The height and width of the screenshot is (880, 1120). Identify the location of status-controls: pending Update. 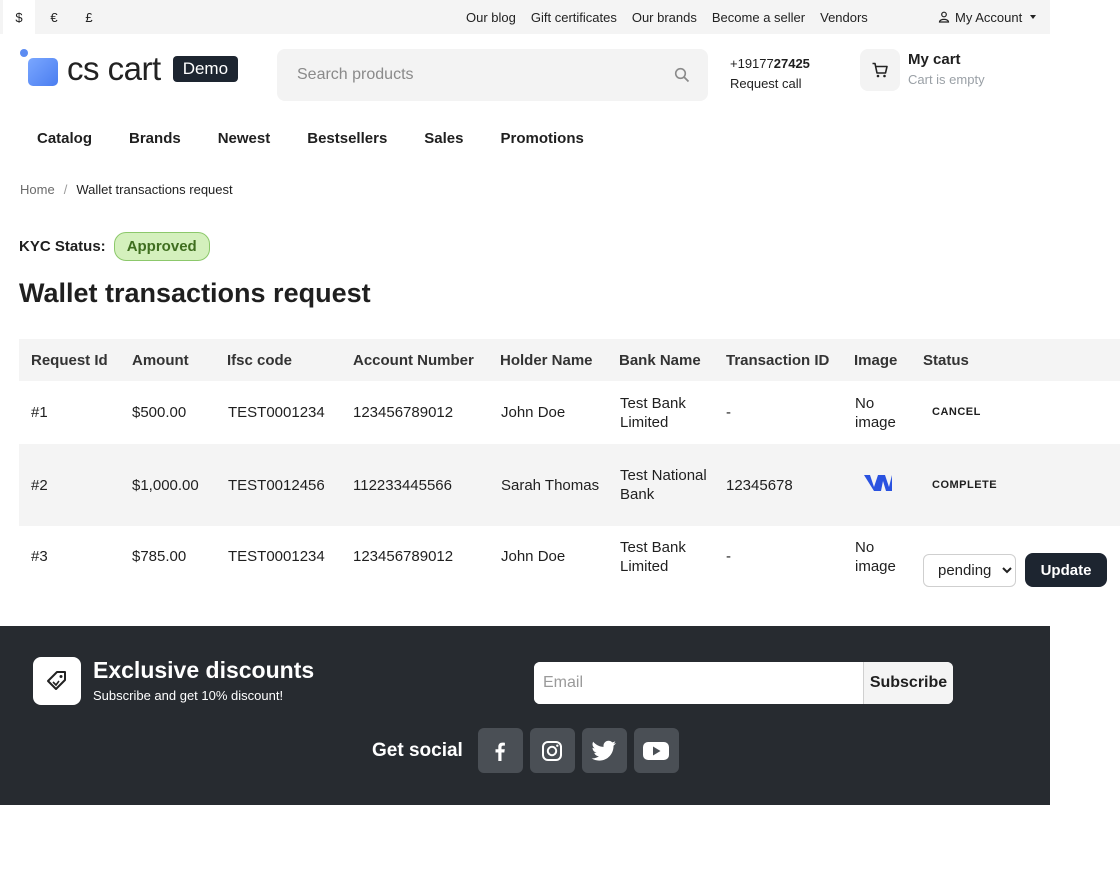
(1018, 570).